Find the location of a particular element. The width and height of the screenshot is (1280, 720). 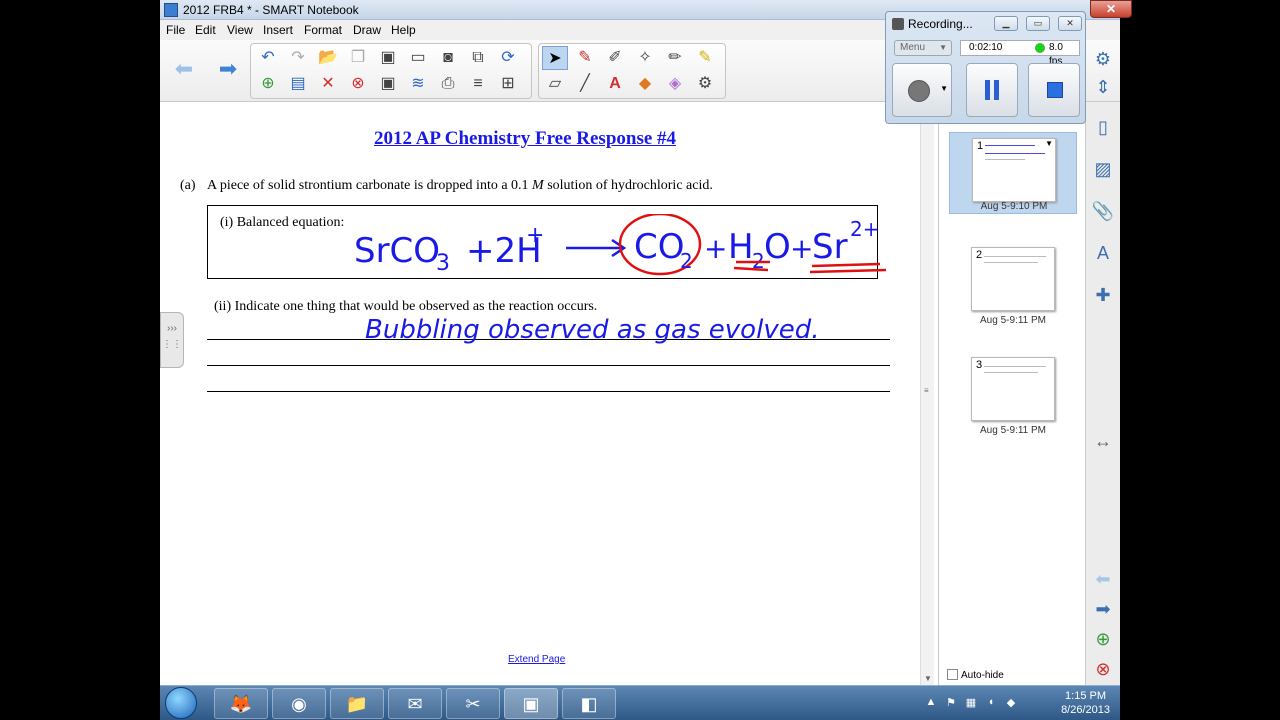

page-sorter-tab-icon: ▯ is located at coordinates (1103, 127).